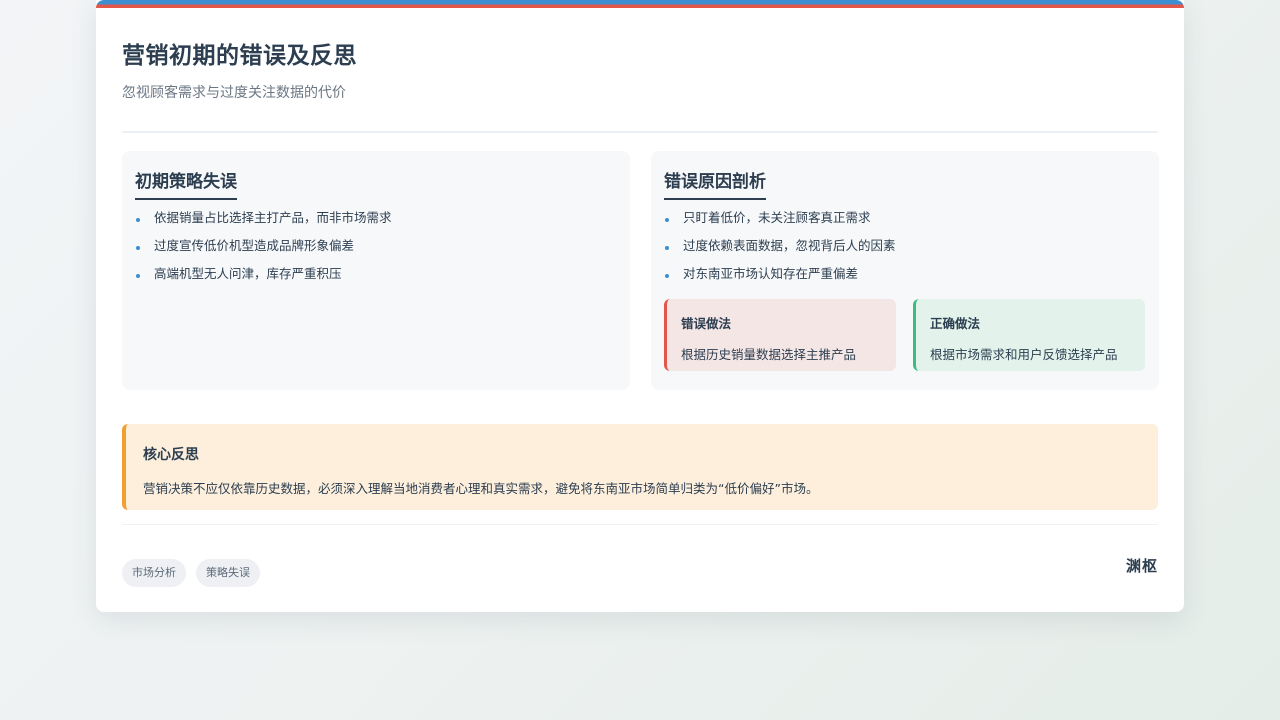 The width and height of the screenshot is (1280, 720). I want to click on list-item: 过度依赖表面数据，忽视背后人的因素, so click(780, 251).